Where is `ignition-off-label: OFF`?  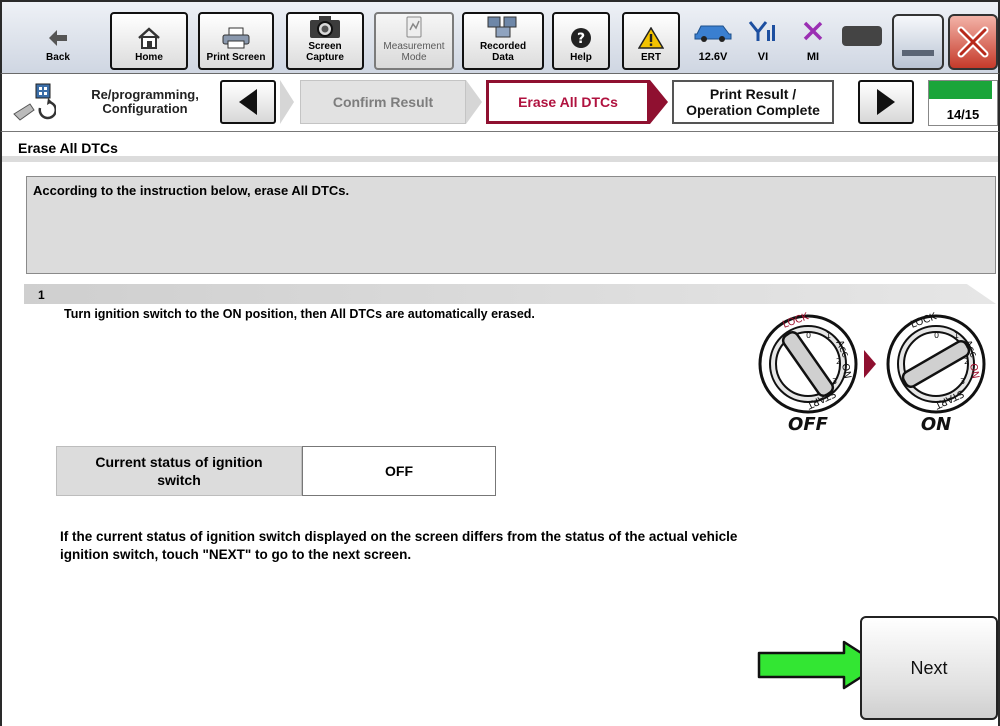 ignition-off-label: OFF is located at coordinates (808, 424).